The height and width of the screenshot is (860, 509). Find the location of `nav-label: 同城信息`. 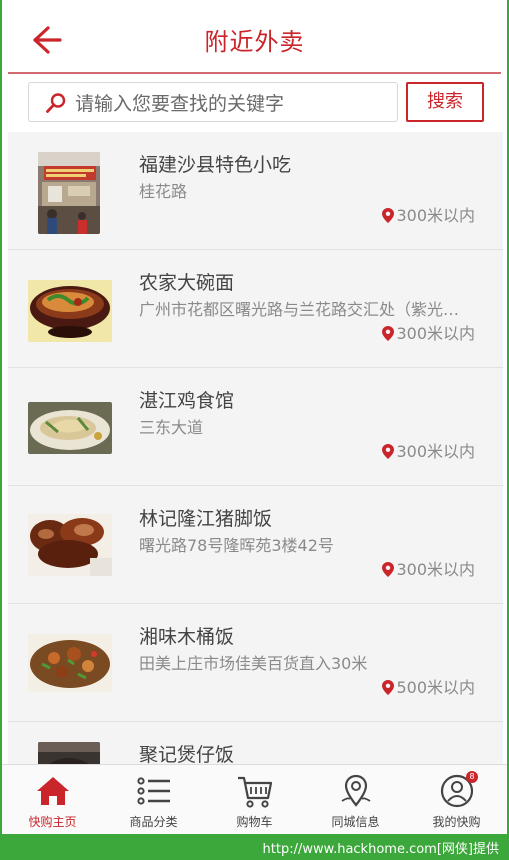

nav-label: 同城信息 is located at coordinates (355, 822).